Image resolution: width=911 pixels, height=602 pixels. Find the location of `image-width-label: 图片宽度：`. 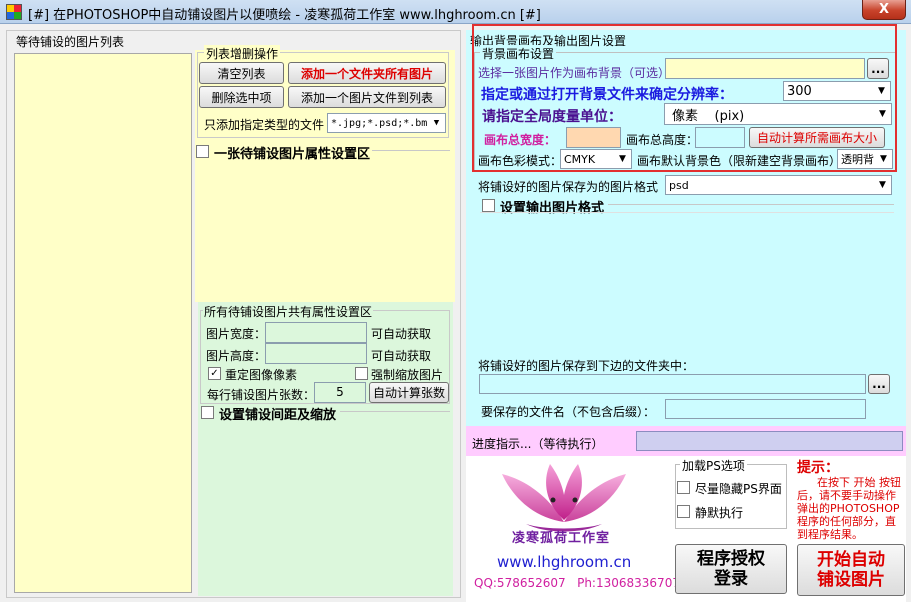

image-width-label: 图片宽度： is located at coordinates (236, 334).